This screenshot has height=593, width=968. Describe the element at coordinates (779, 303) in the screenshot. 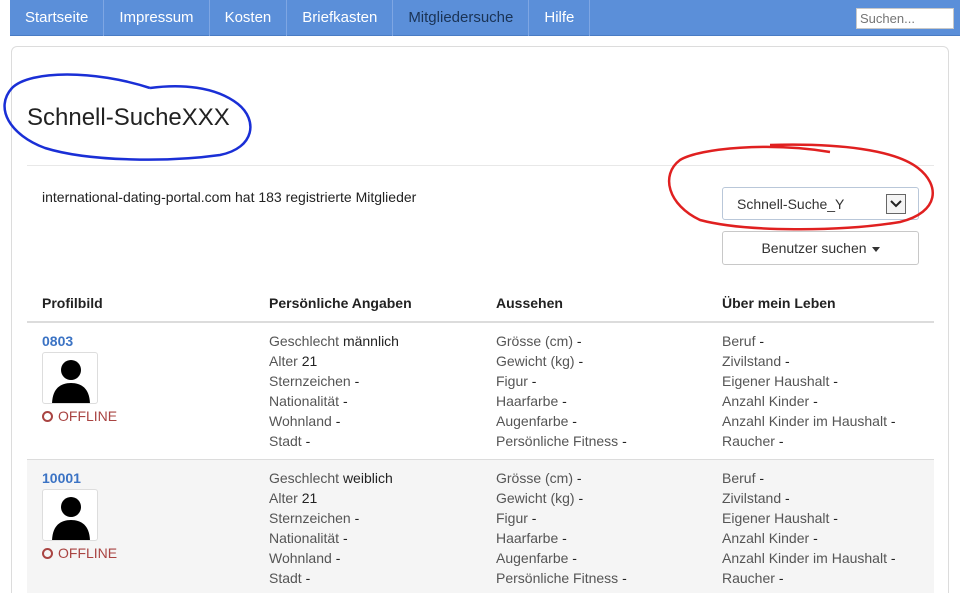

I see `column-header-ueber-mein-leben: Über mein Leben` at that location.